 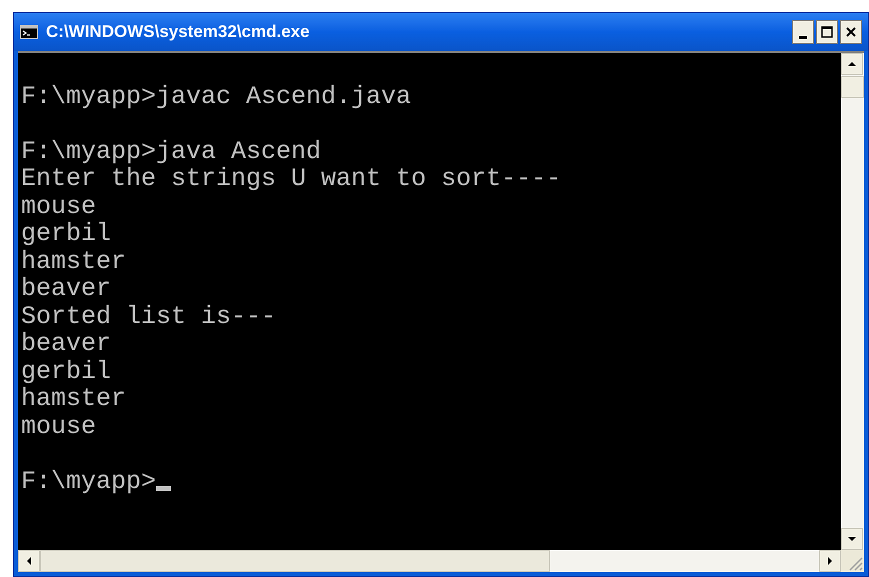 I want to click on minimize-button, so click(x=803, y=32).